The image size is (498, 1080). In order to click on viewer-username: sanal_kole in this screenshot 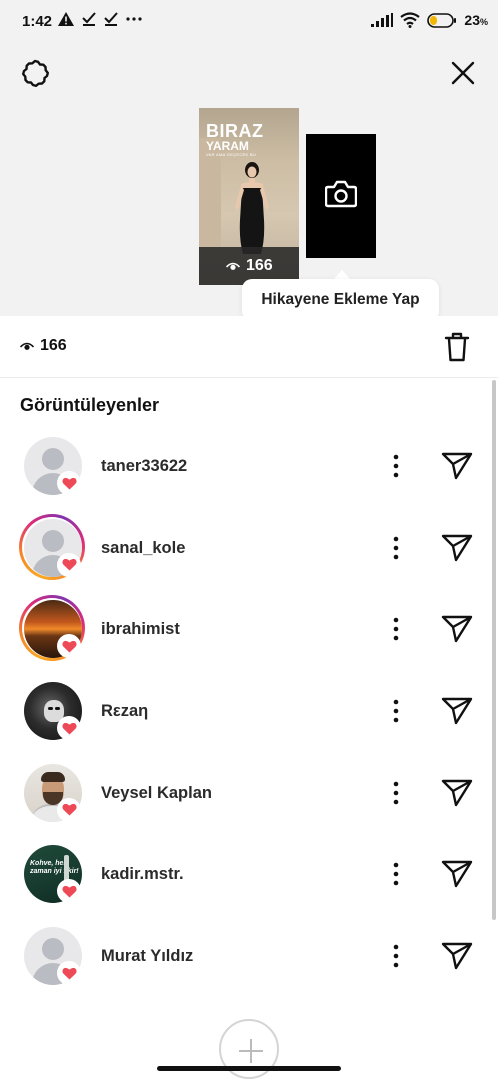, I will do `click(143, 548)`.